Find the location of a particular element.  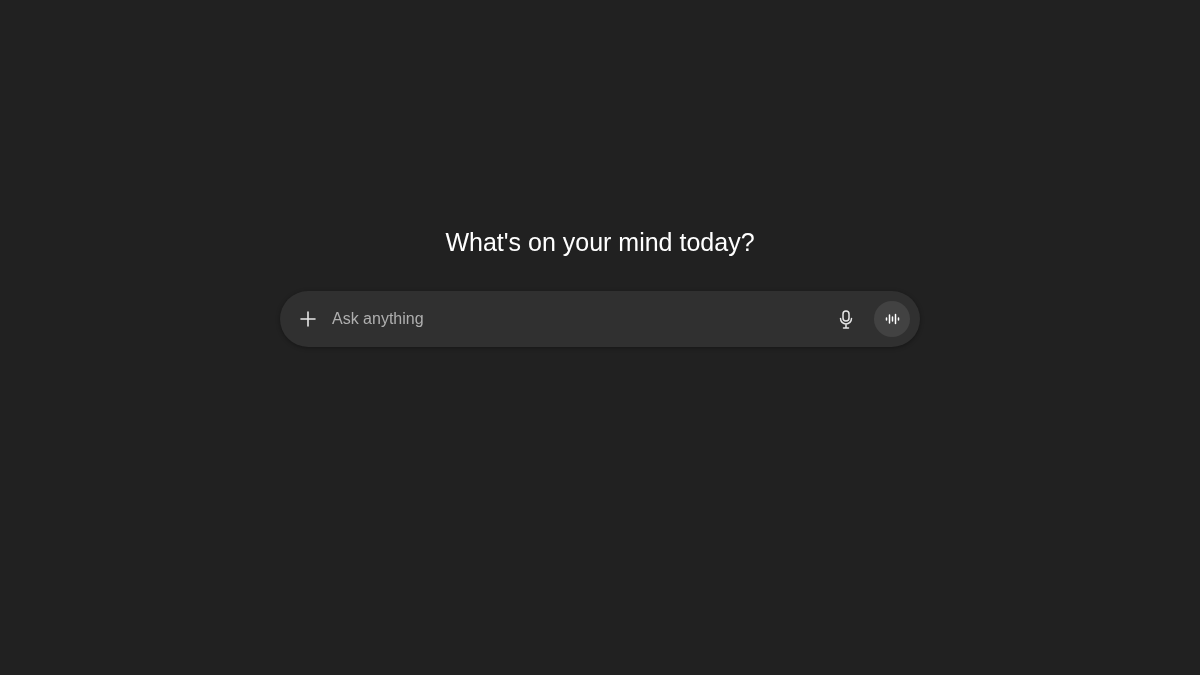

sound-wave-icon is located at coordinates (892, 319).